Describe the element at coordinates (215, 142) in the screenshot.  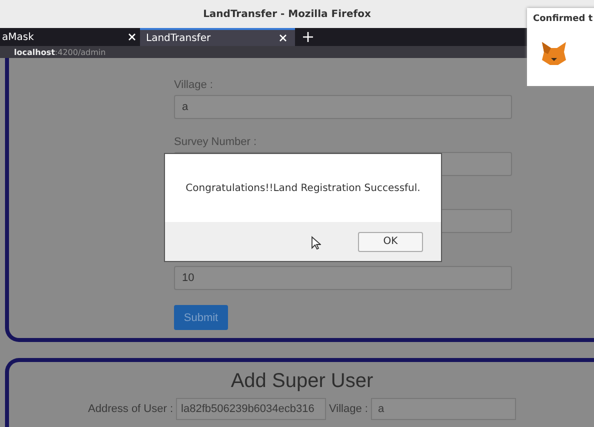
I see `field-label: Survey Number :` at that location.